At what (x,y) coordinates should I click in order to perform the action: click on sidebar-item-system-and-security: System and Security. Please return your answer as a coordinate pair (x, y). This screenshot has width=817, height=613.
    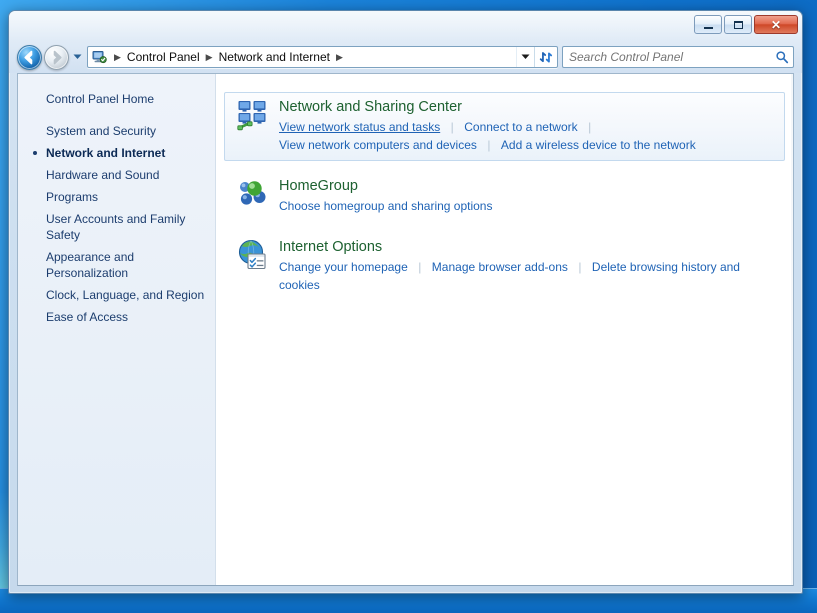
    Looking at the image, I should click on (116, 131).